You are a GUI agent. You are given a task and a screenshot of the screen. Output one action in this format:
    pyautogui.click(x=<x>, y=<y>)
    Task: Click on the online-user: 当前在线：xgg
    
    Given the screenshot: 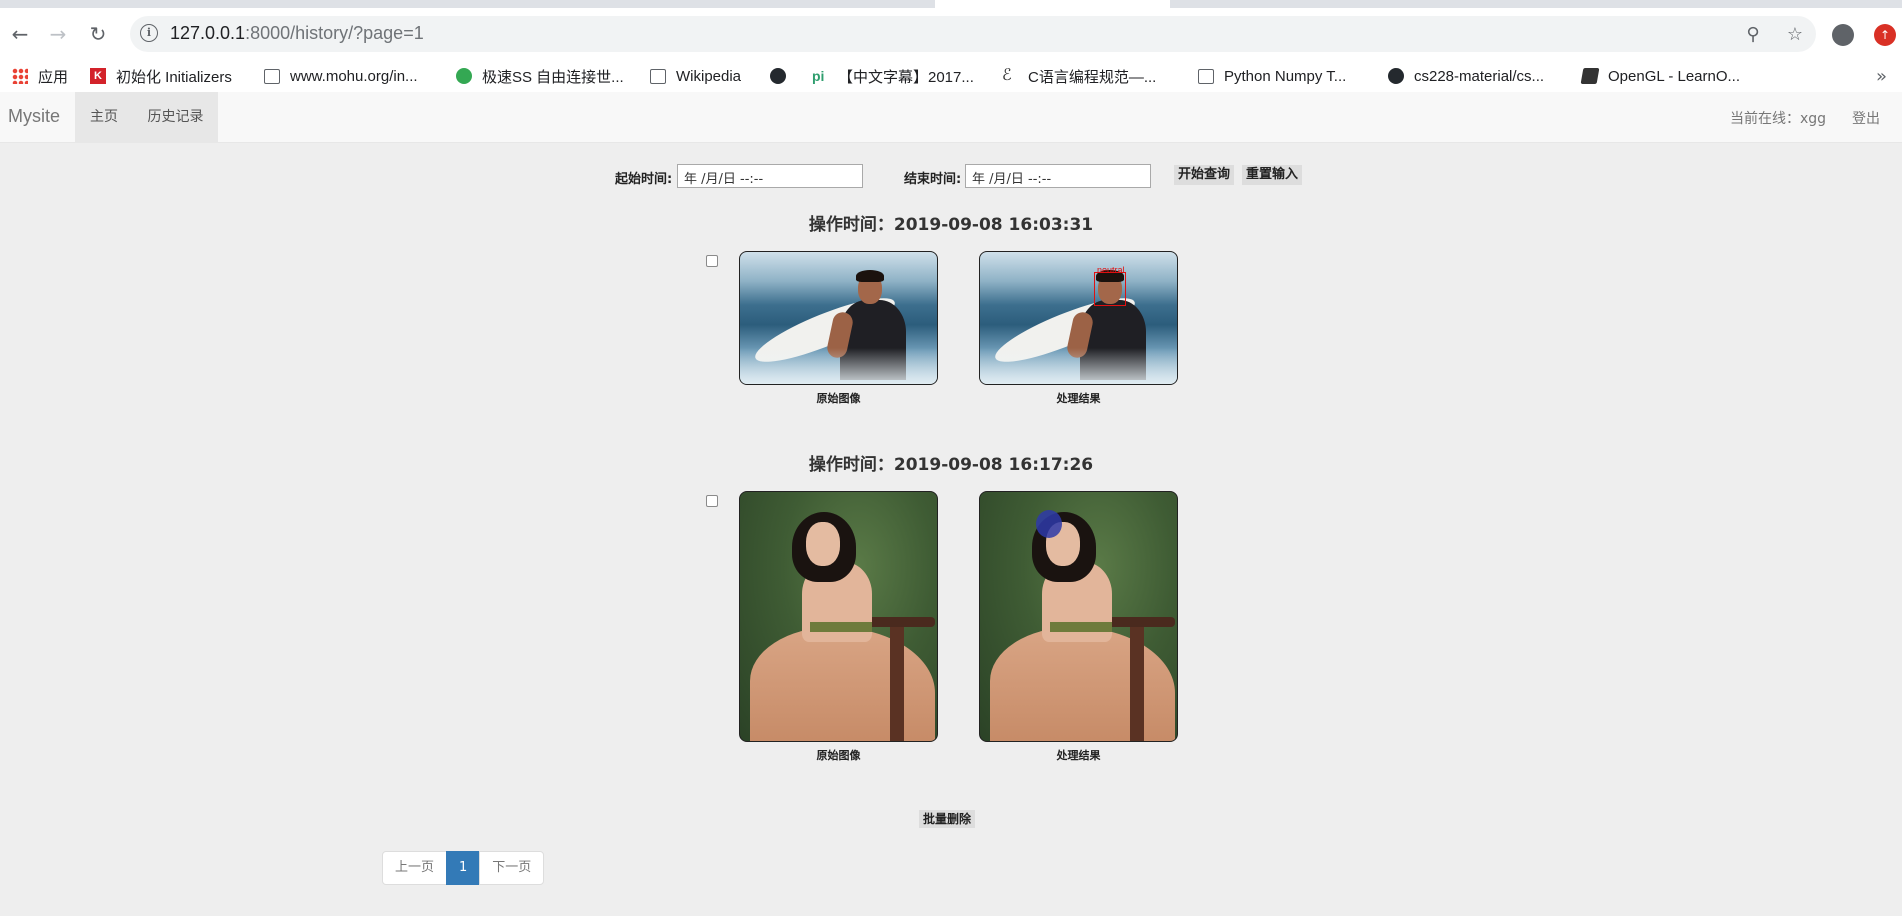 What is the action you would take?
    pyautogui.click(x=1778, y=119)
    